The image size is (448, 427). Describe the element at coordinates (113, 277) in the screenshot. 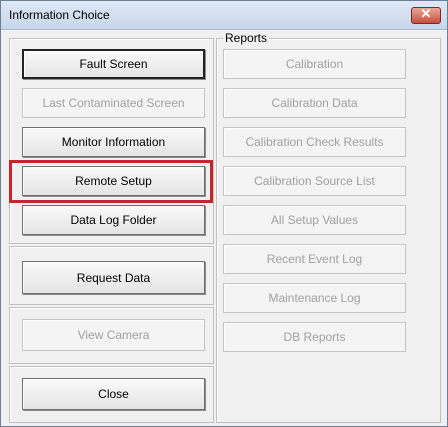

I see `request-data-button: Request Data` at that location.